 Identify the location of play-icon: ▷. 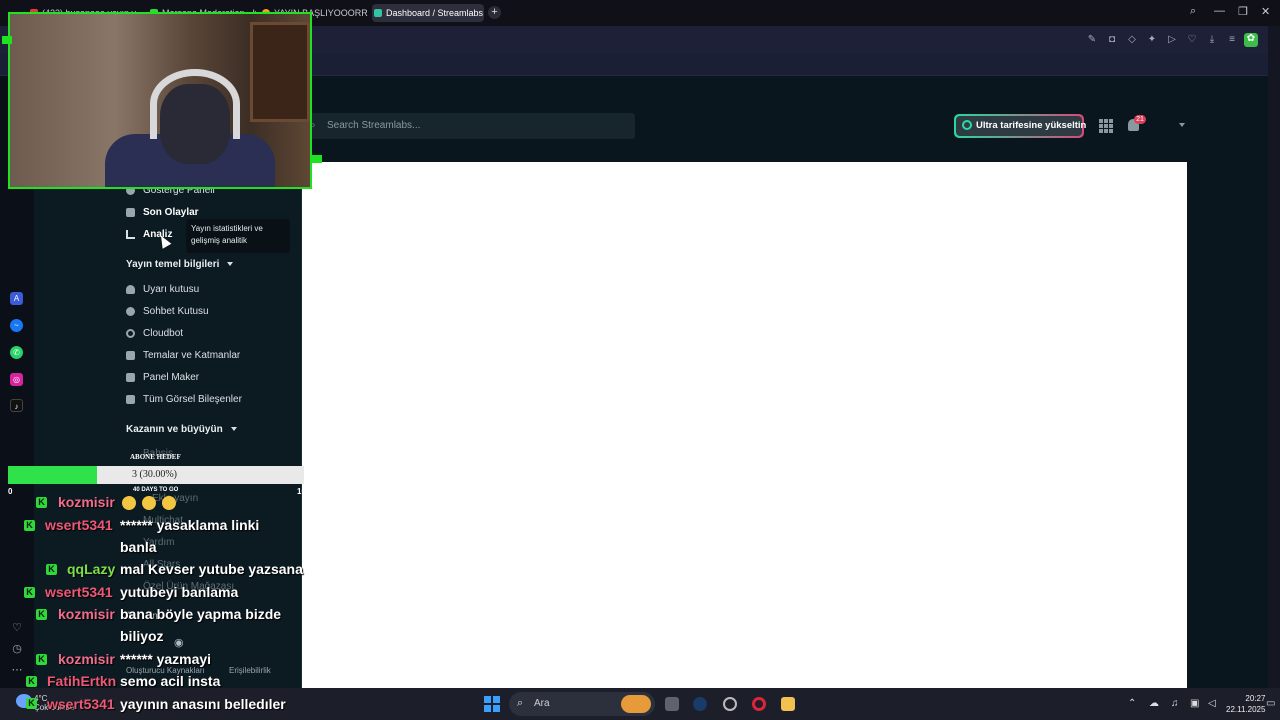
(1172, 40).